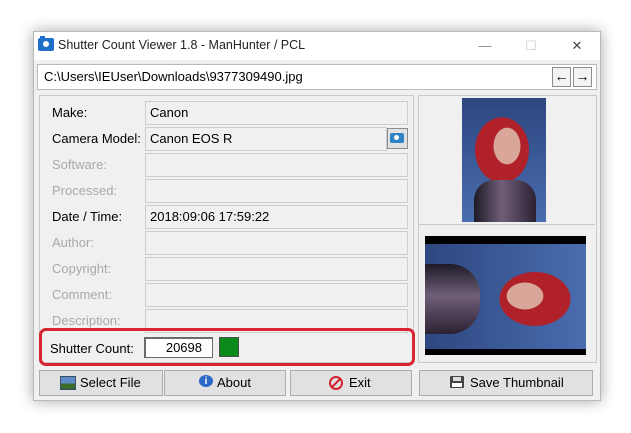 Image resolution: width=631 pixels, height=433 pixels. Describe the element at coordinates (85, 190) in the screenshot. I see `field-label: Processed:` at that location.